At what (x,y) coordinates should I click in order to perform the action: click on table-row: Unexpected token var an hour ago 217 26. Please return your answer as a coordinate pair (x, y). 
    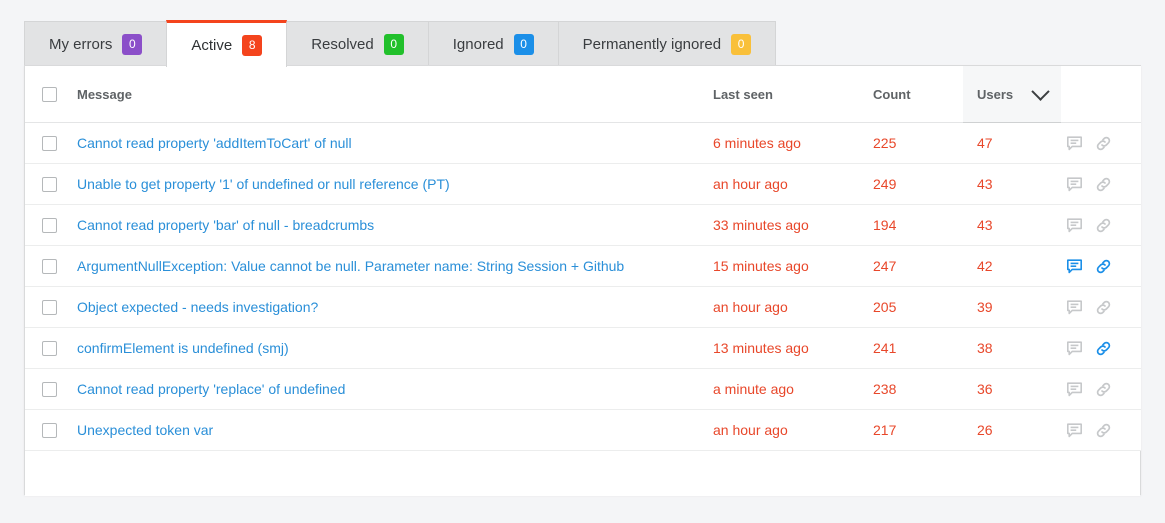
    Looking at the image, I should click on (583, 430).